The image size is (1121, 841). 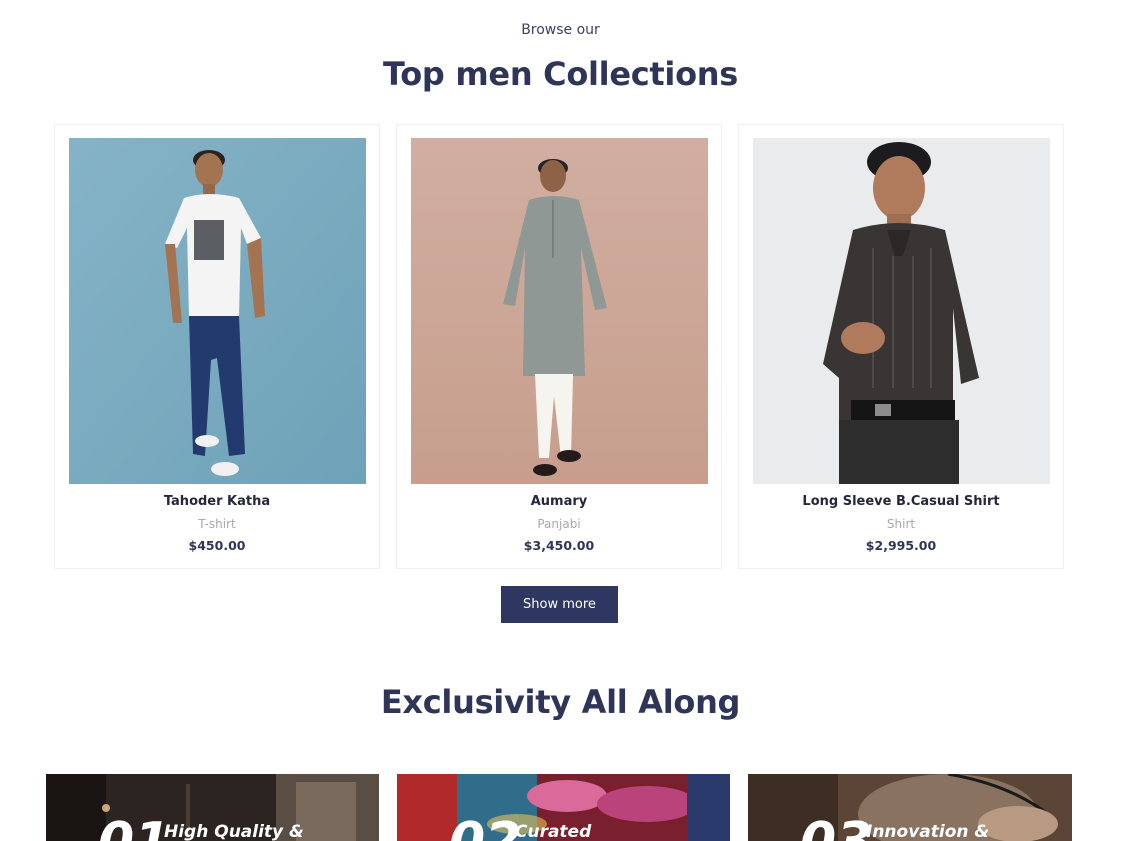 What do you see at coordinates (559, 524) in the screenshot?
I see `product-category: Panjabi` at bounding box center [559, 524].